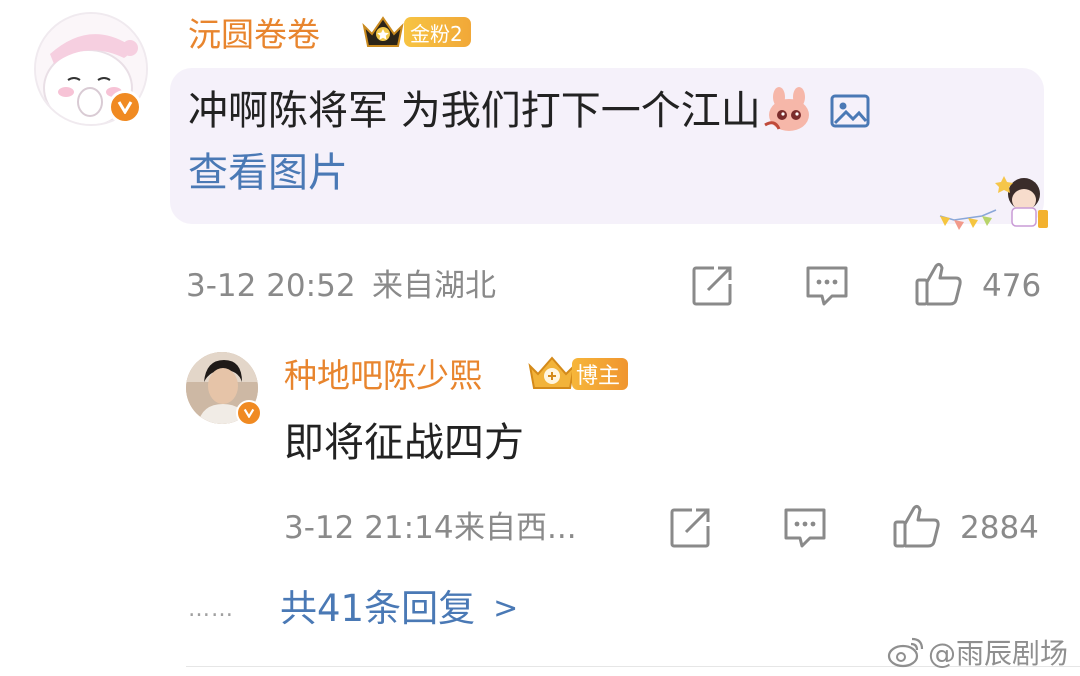 The image size is (1080, 676). Describe the element at coordinates (690, 528) in the screenshot. I see `reply-share-icon` at that location.